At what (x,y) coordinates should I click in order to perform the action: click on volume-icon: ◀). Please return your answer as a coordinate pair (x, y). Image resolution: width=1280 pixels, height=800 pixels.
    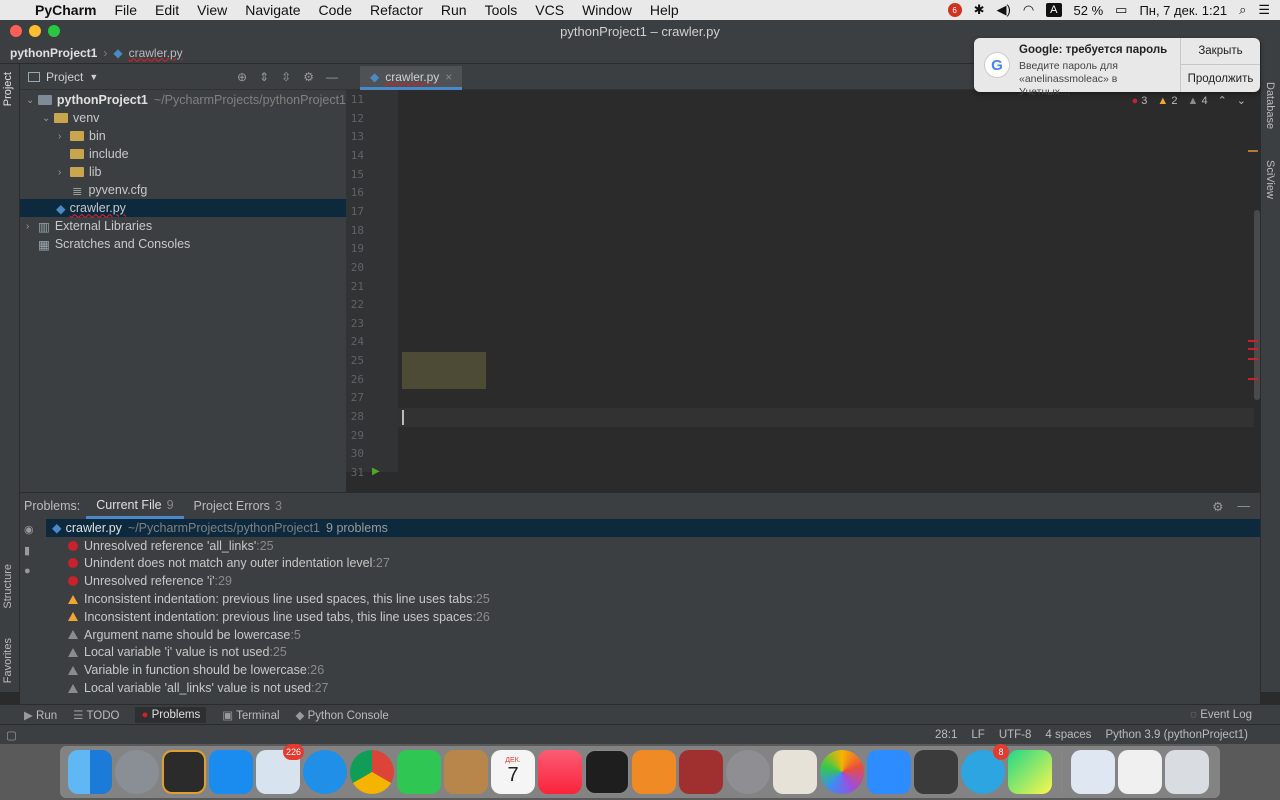
    Looking at the image, I should click on (1003, 10).